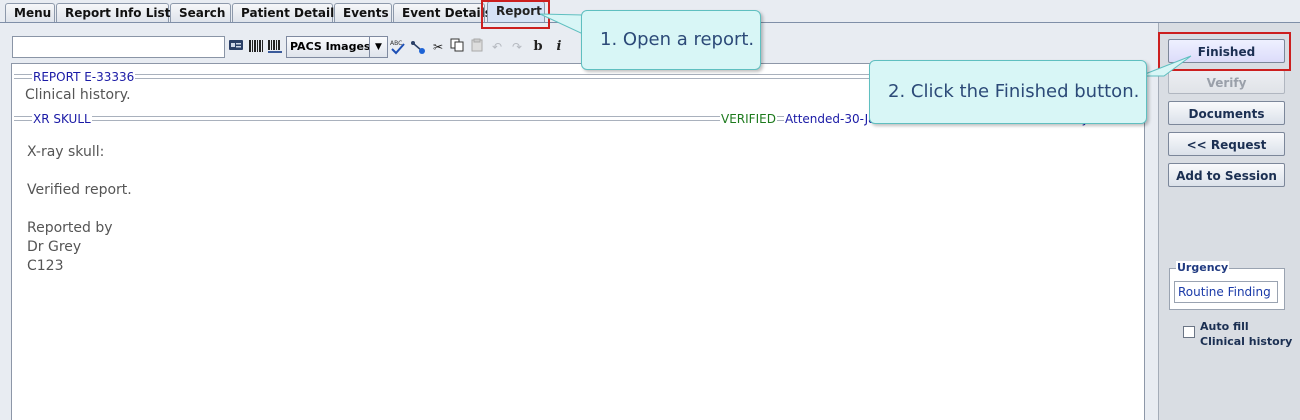  What do you see at coordinates (1189, 332) in the screenshot?
I see `autofill-checkbox` at bounding box center [1189, 332].